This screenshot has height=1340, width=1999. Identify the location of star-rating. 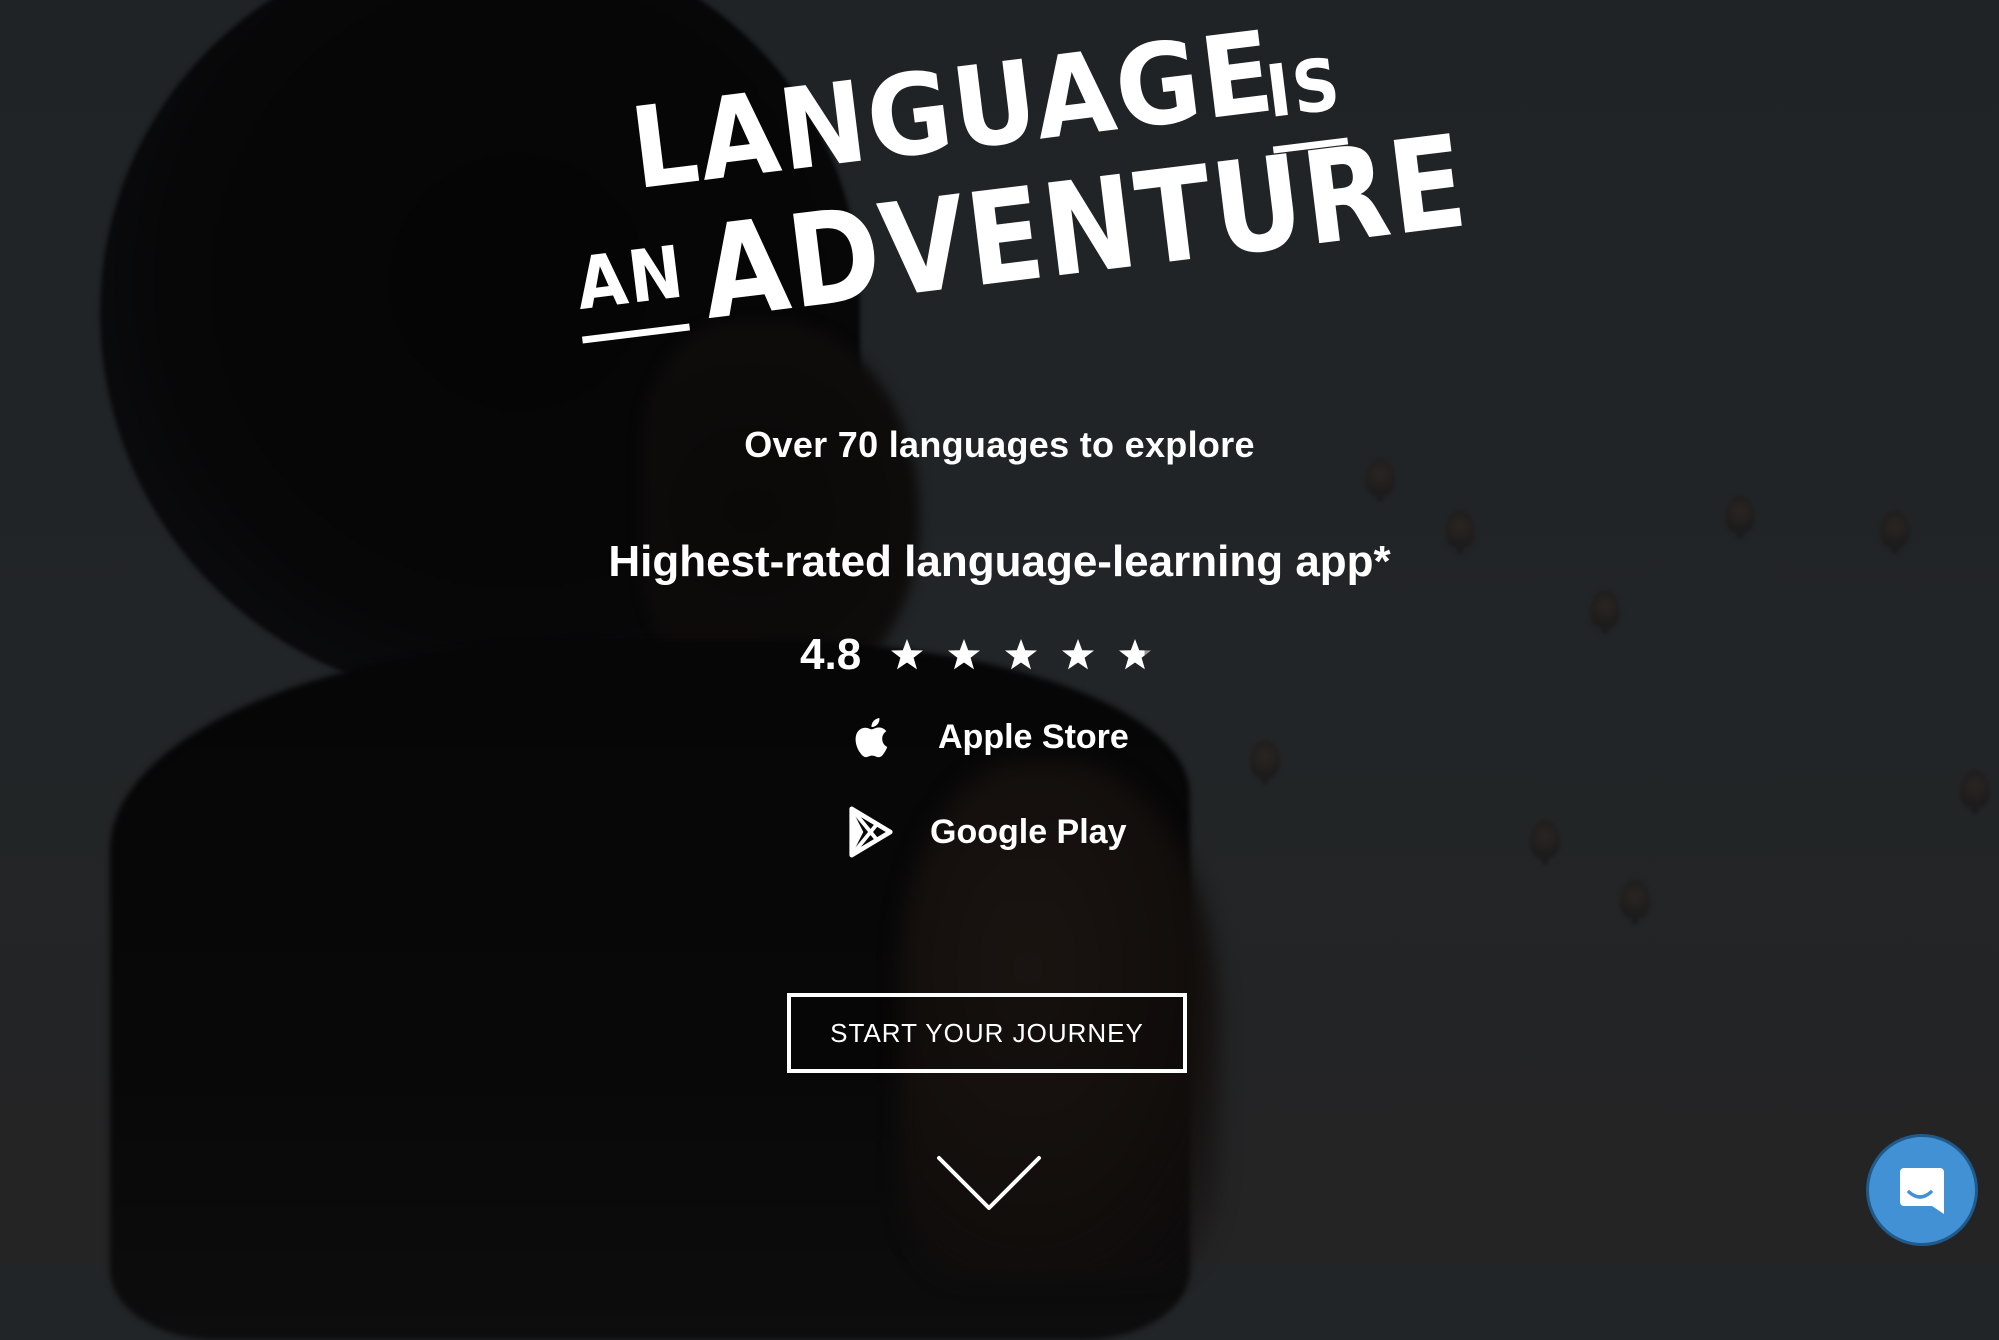
(1021, 655).